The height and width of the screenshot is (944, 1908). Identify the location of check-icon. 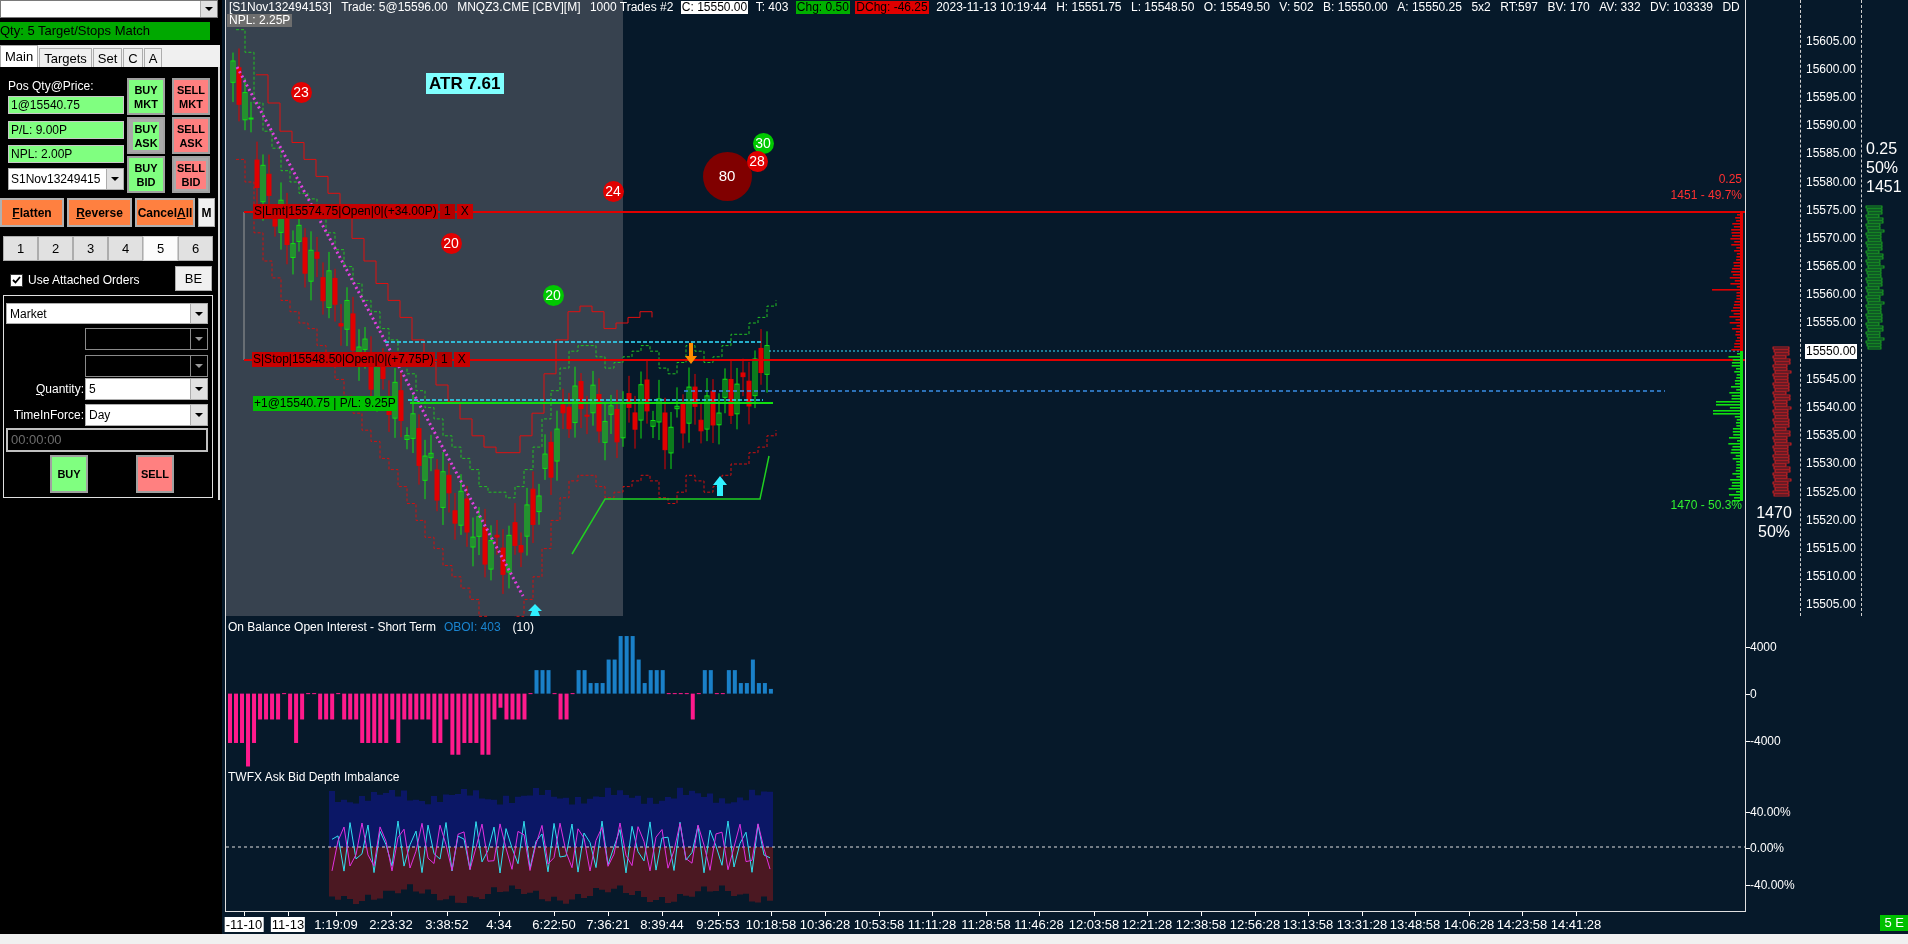
(16, 280).